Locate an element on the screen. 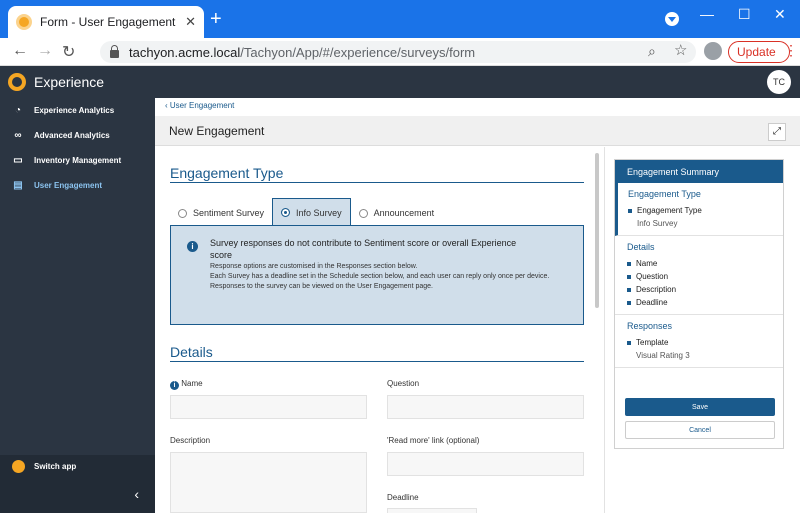 The width and height of the screenshot is (800, 513). save-button: Save is located at coordinates (700, 407).